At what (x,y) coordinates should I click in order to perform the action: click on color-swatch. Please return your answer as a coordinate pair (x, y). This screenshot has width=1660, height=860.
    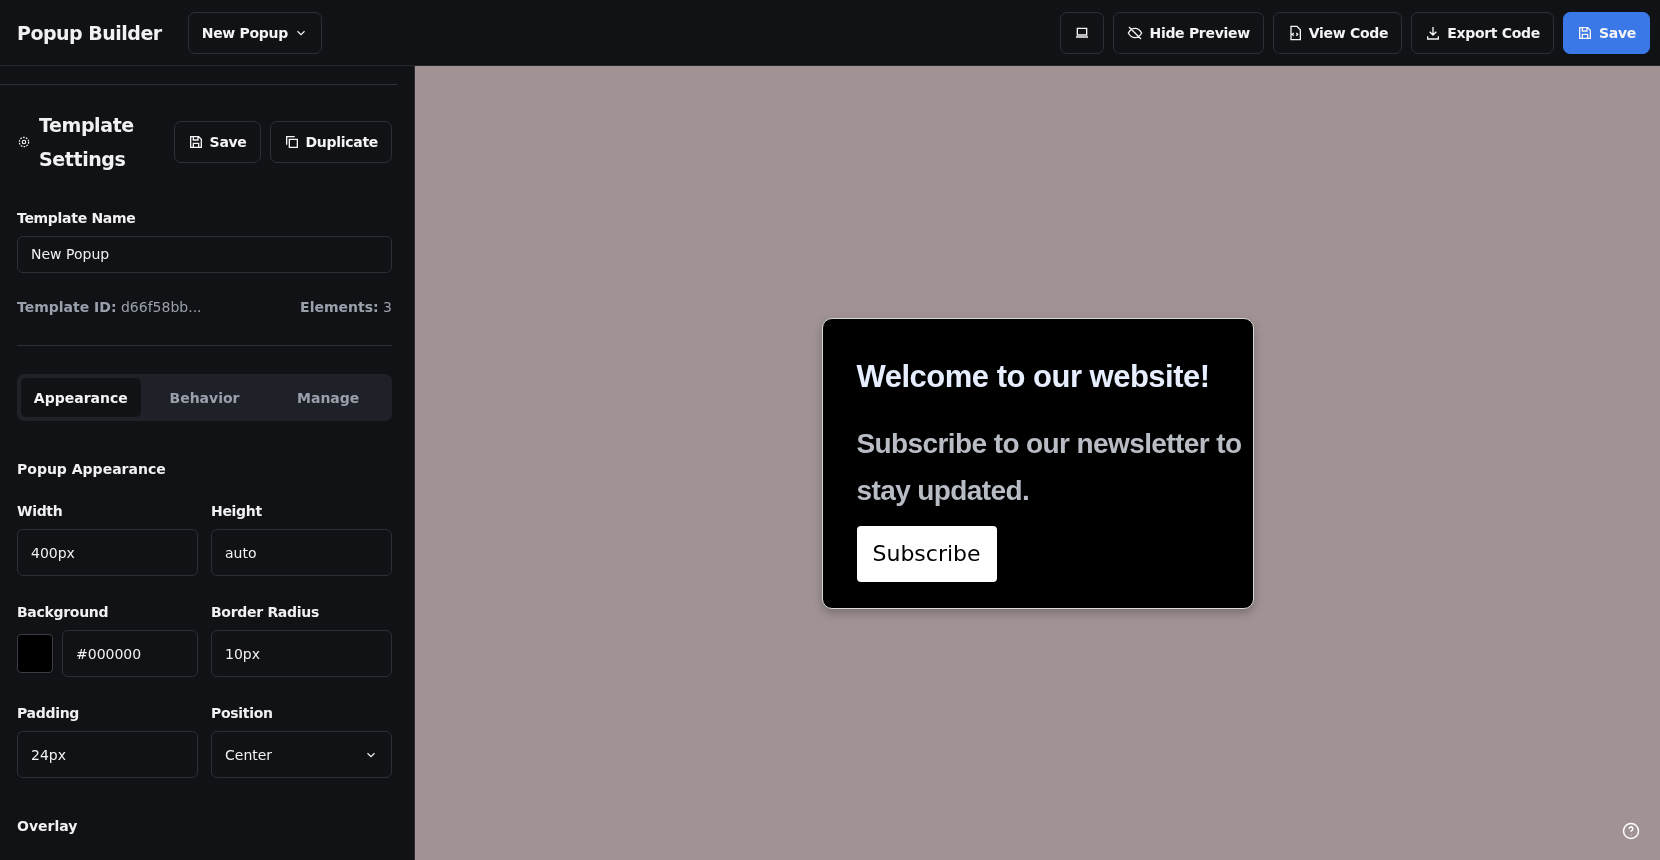
    Looking at the image, I should click on (35, 653).